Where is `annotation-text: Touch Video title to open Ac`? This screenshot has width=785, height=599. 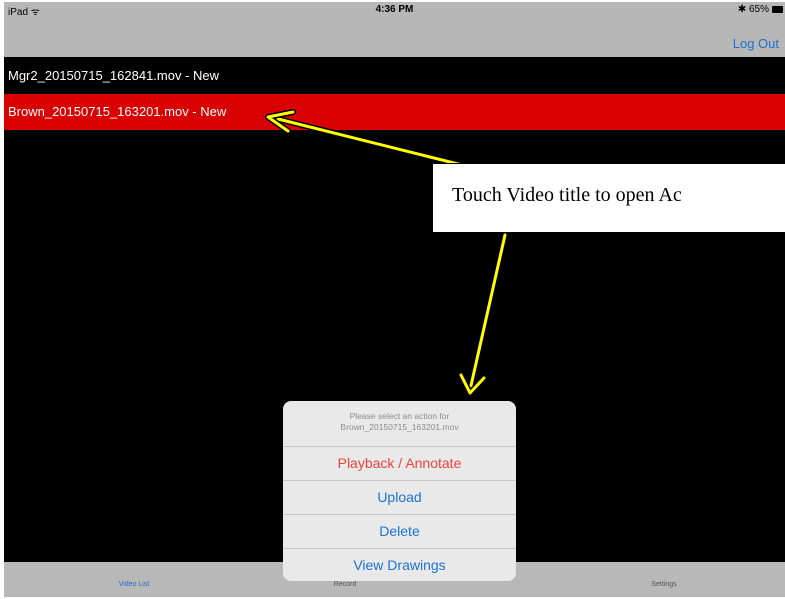
annotation-text: Touch Video title to open Ac is located at coordinates (567, 195).